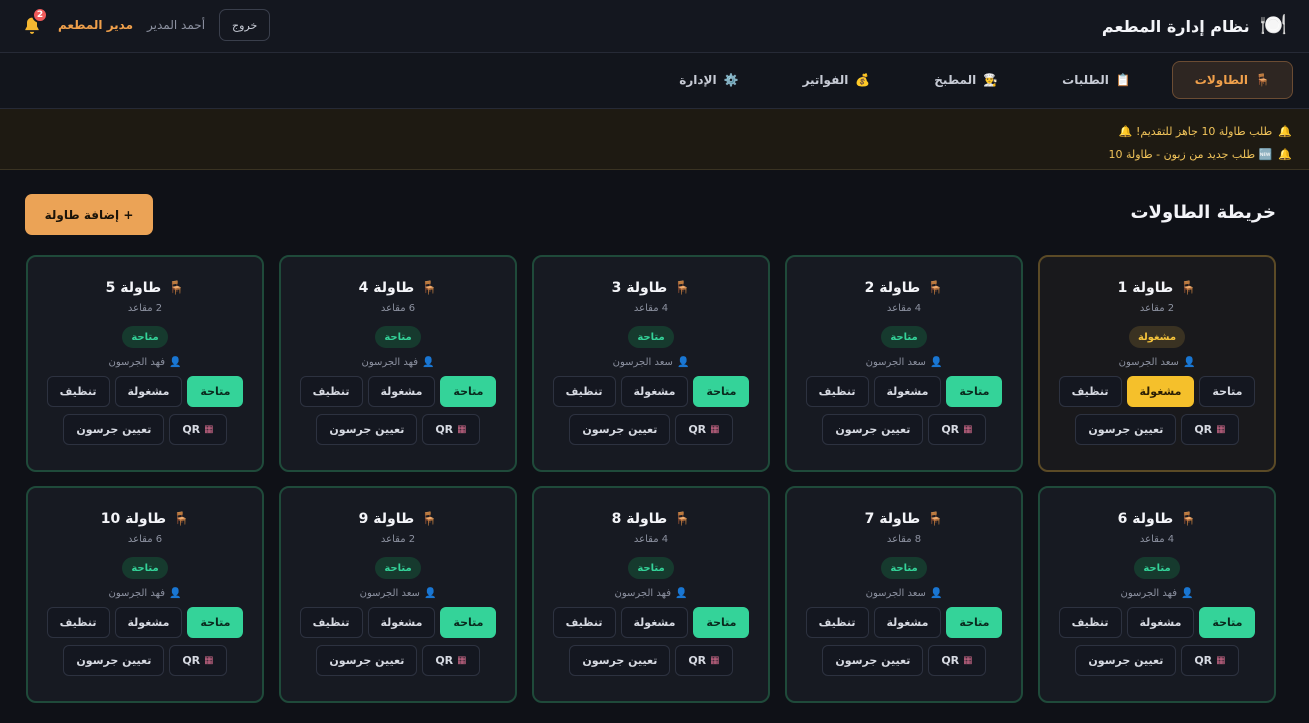  What do you see at coordinates (651, 288) in the screenshot?
I see `table-card-header: 🪑 طاولة 3` at bounding box center [651, 288].